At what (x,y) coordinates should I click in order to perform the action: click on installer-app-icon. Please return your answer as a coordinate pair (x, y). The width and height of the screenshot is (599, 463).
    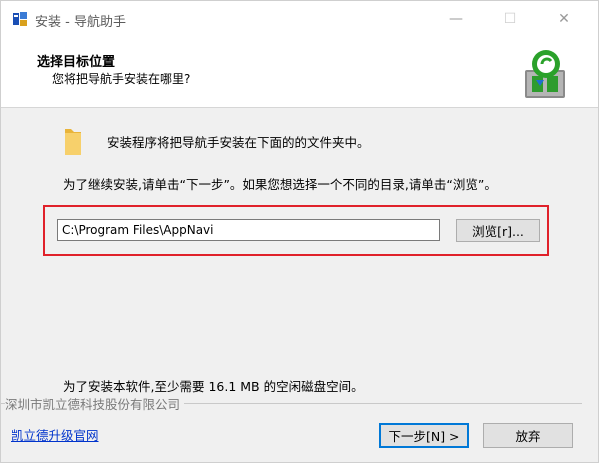
    Looking at the image, I should click on (20, 19).